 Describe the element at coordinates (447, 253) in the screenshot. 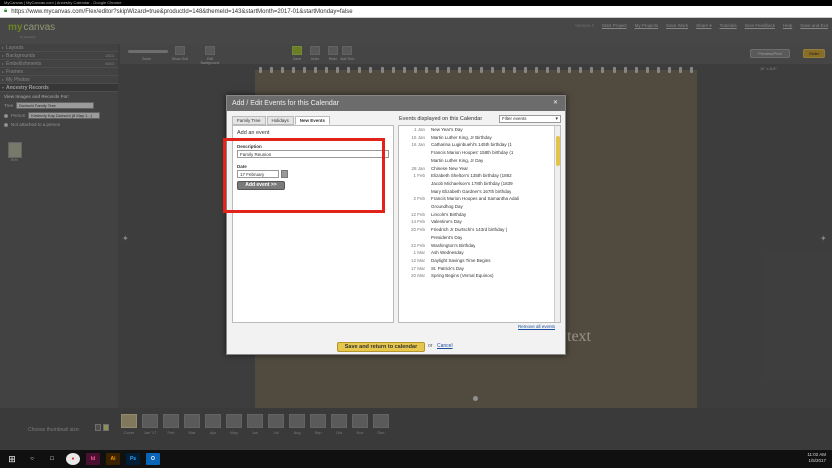

I see `event-name: Ash Wednesday` at that location.